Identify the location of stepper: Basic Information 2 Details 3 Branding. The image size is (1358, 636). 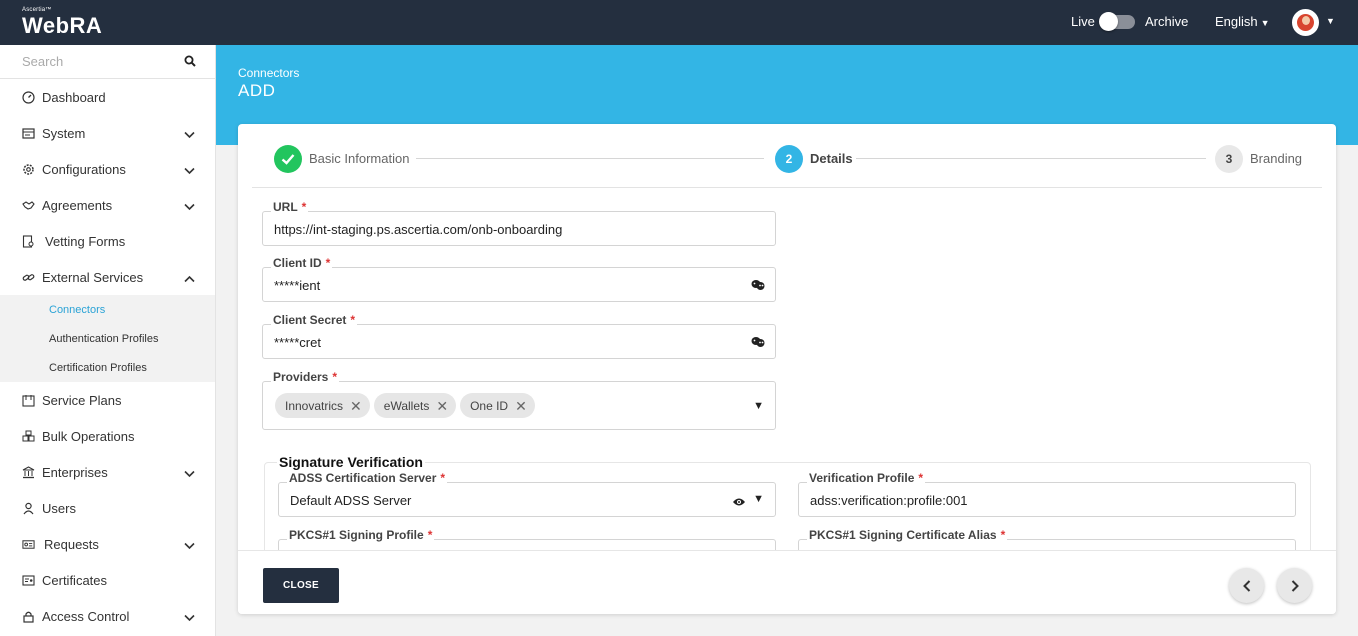
(787, 156).